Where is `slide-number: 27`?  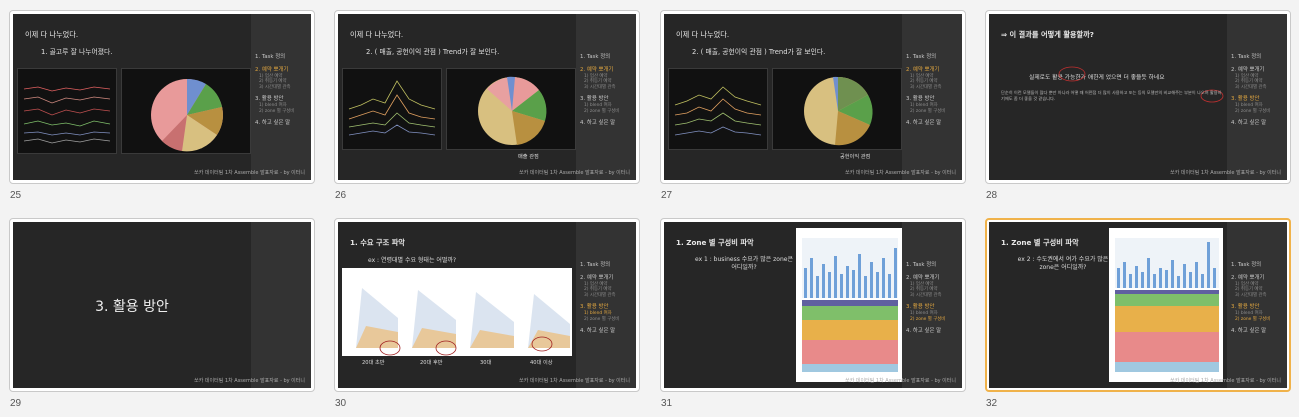
slide-number: 27 is located at coordinates (667, 195).